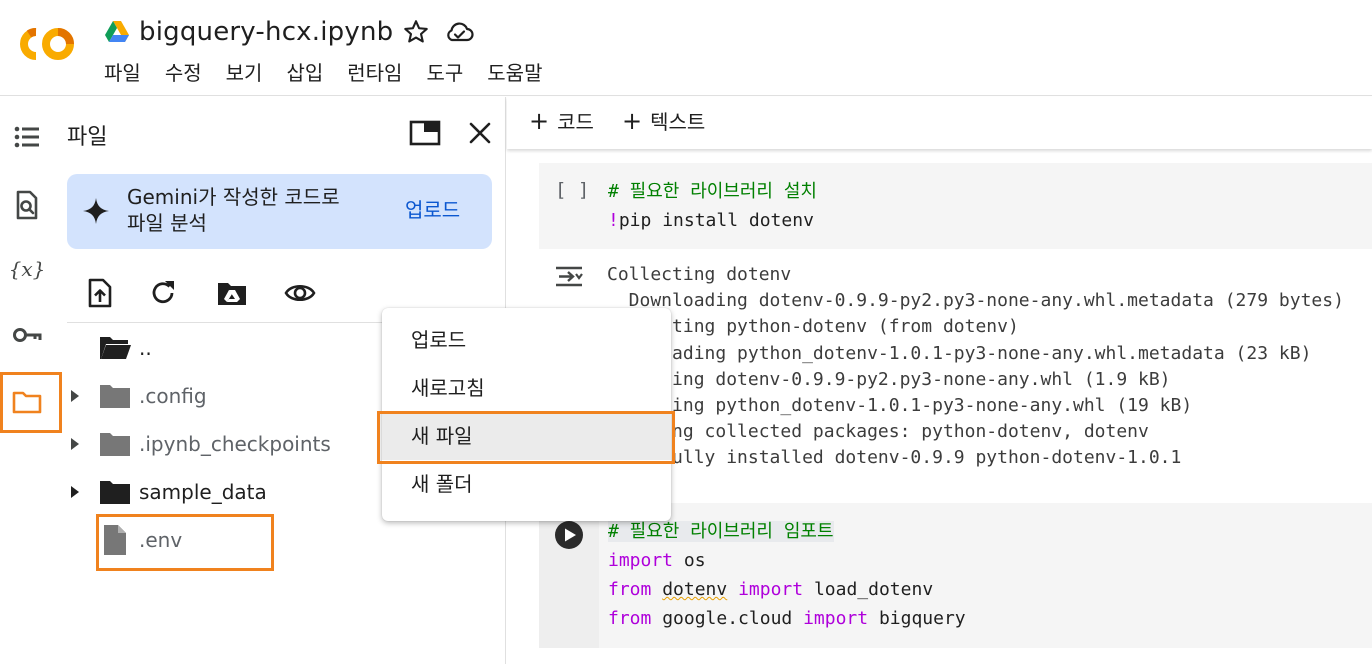  What do you see at coordinates (96, 211) in the screenshot?
I see `gemini-spark-icon` at bounding box center [96, 211].